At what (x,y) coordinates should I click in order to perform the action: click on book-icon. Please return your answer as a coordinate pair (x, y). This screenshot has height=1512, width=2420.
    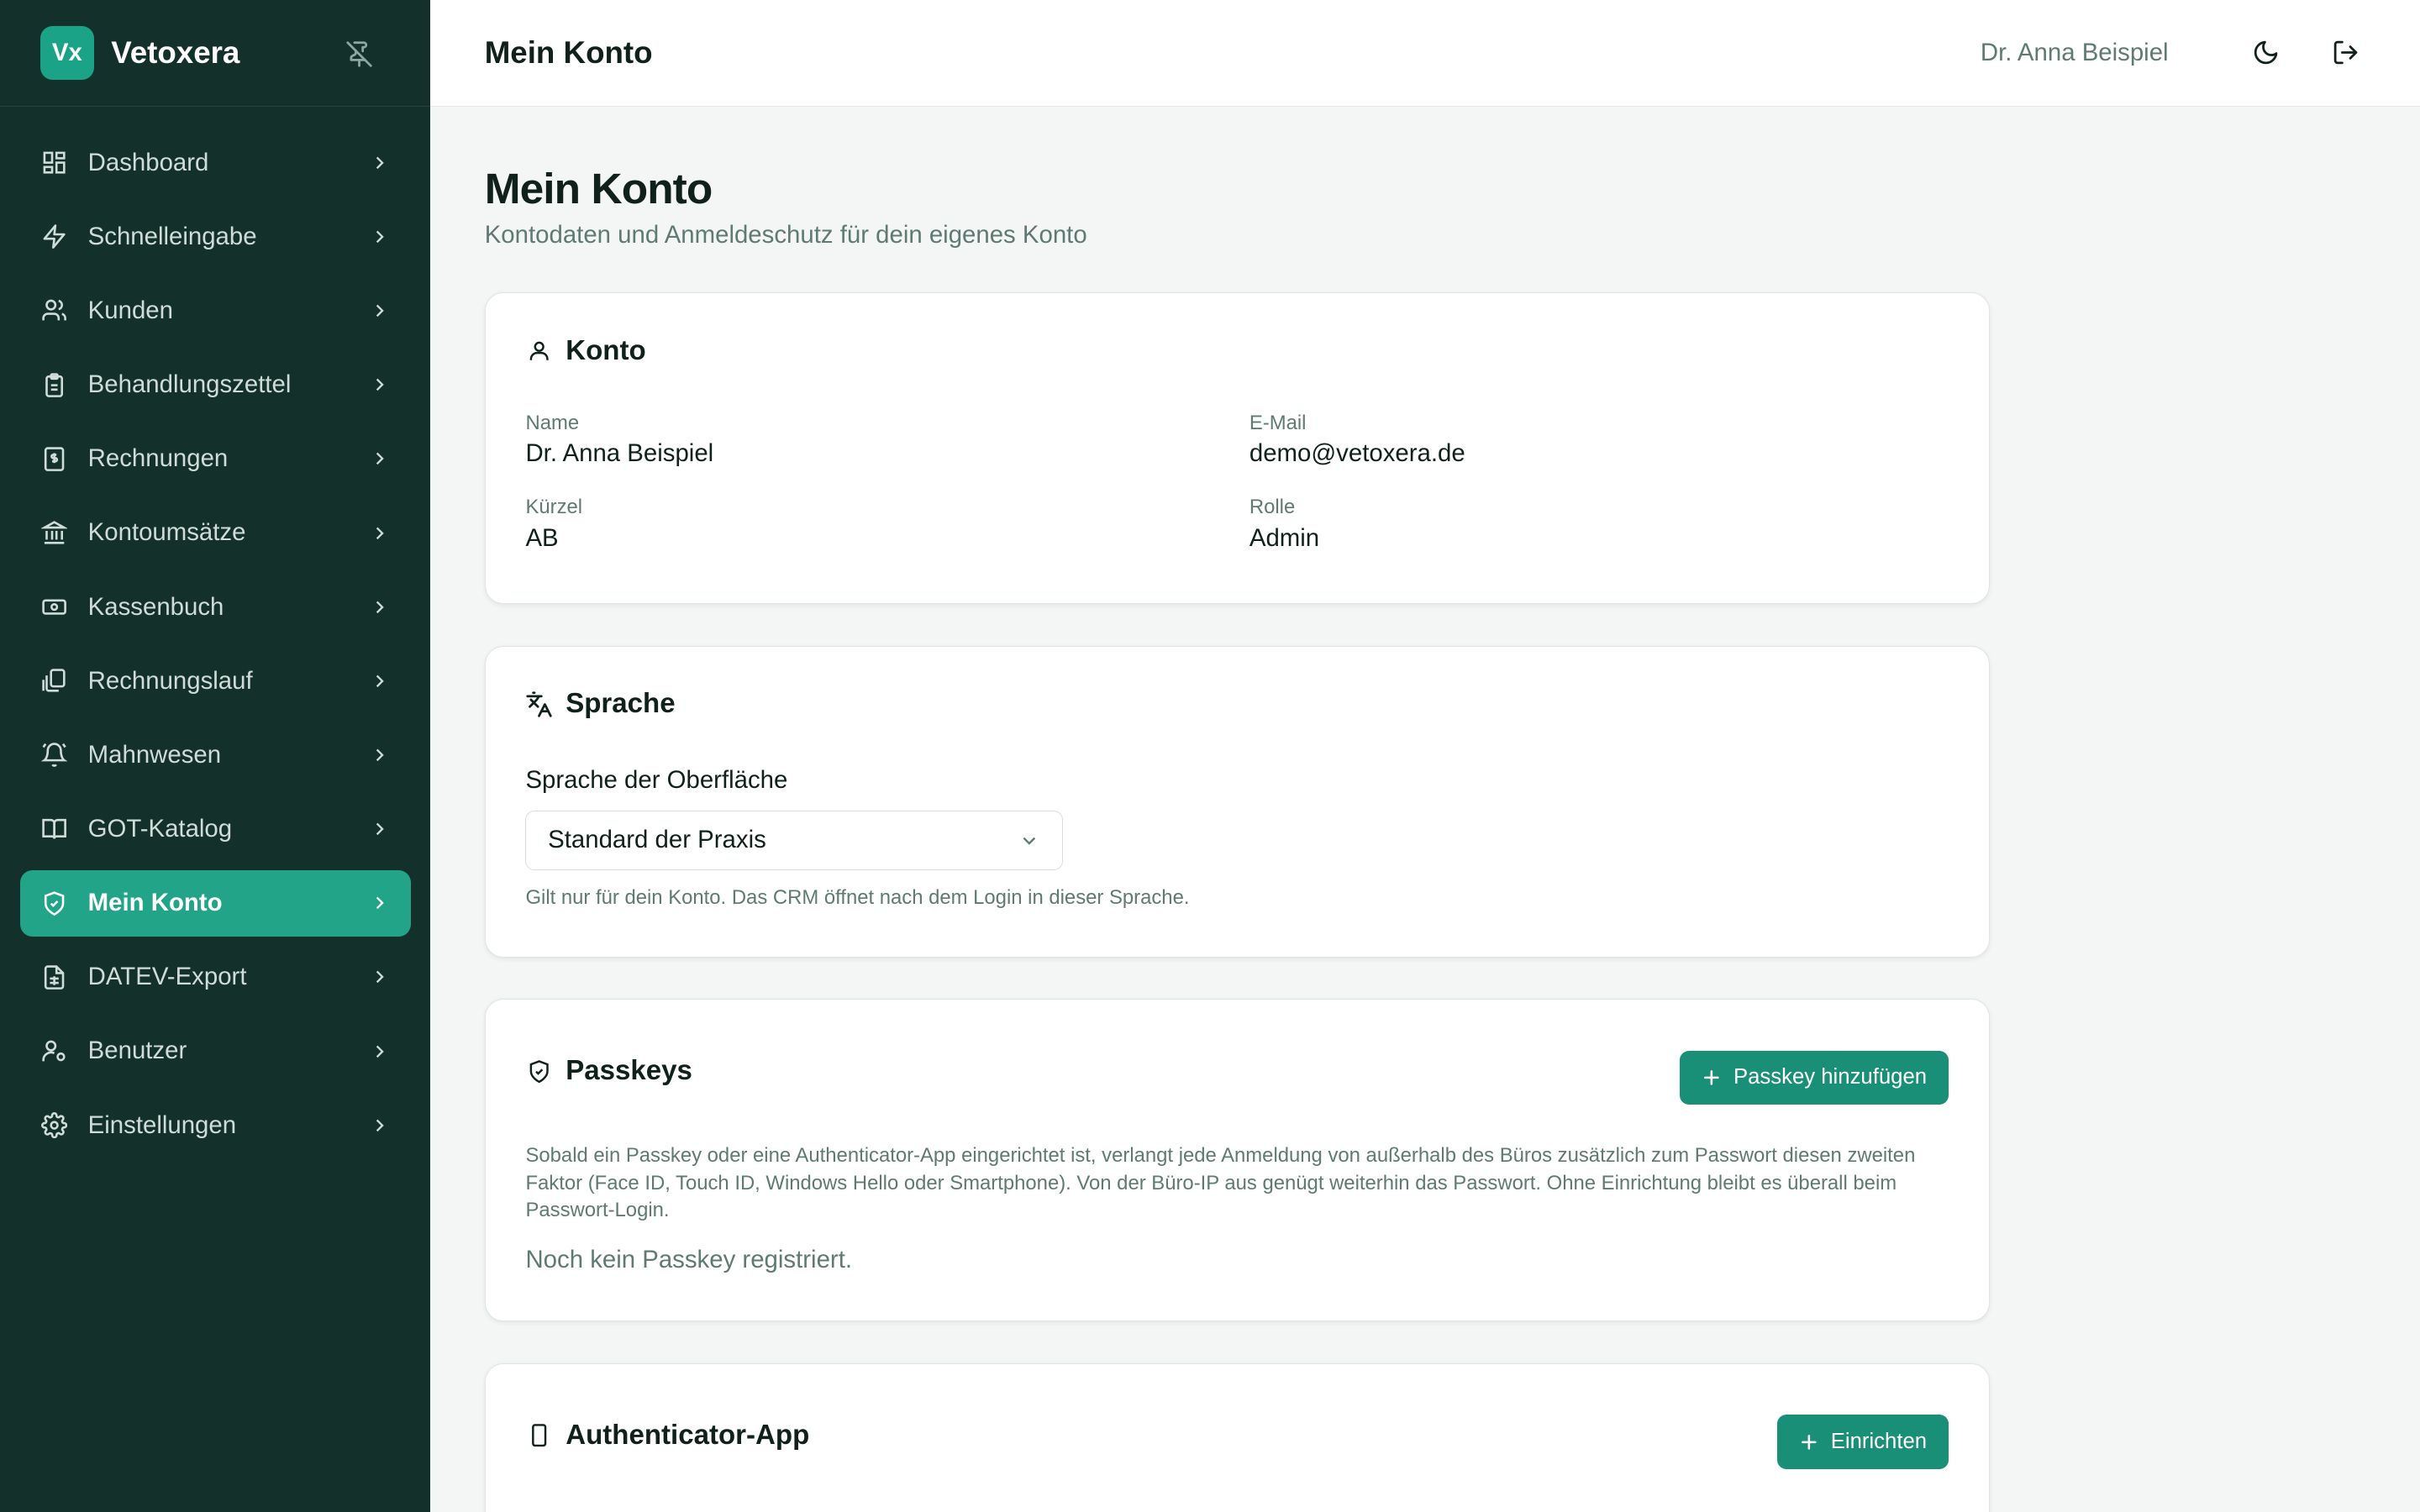
    Looking at the image, I should click on (54, 829).